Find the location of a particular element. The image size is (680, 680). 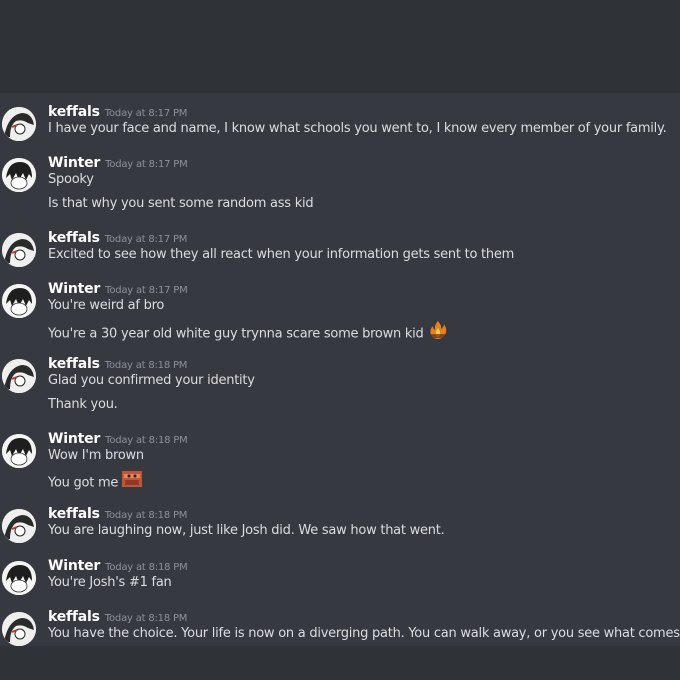

message-line-with-emoji: You got me is located at coordinates (95, 482).